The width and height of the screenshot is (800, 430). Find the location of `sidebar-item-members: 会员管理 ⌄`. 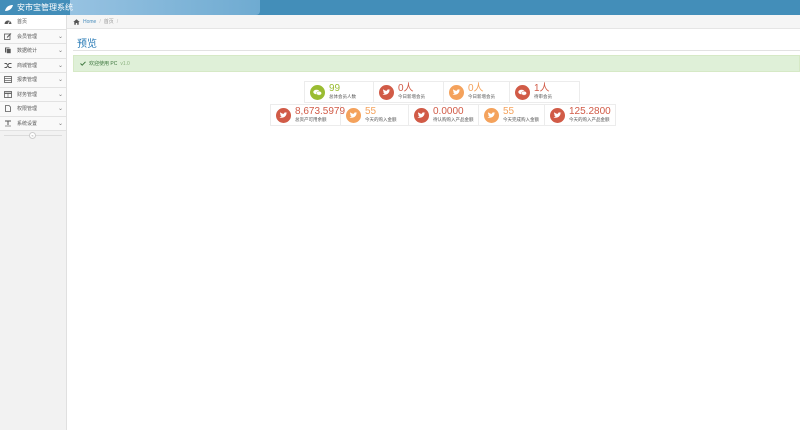

sidebar-item-members: 会员管理 ⌄ is located at coordinates (33, 36).